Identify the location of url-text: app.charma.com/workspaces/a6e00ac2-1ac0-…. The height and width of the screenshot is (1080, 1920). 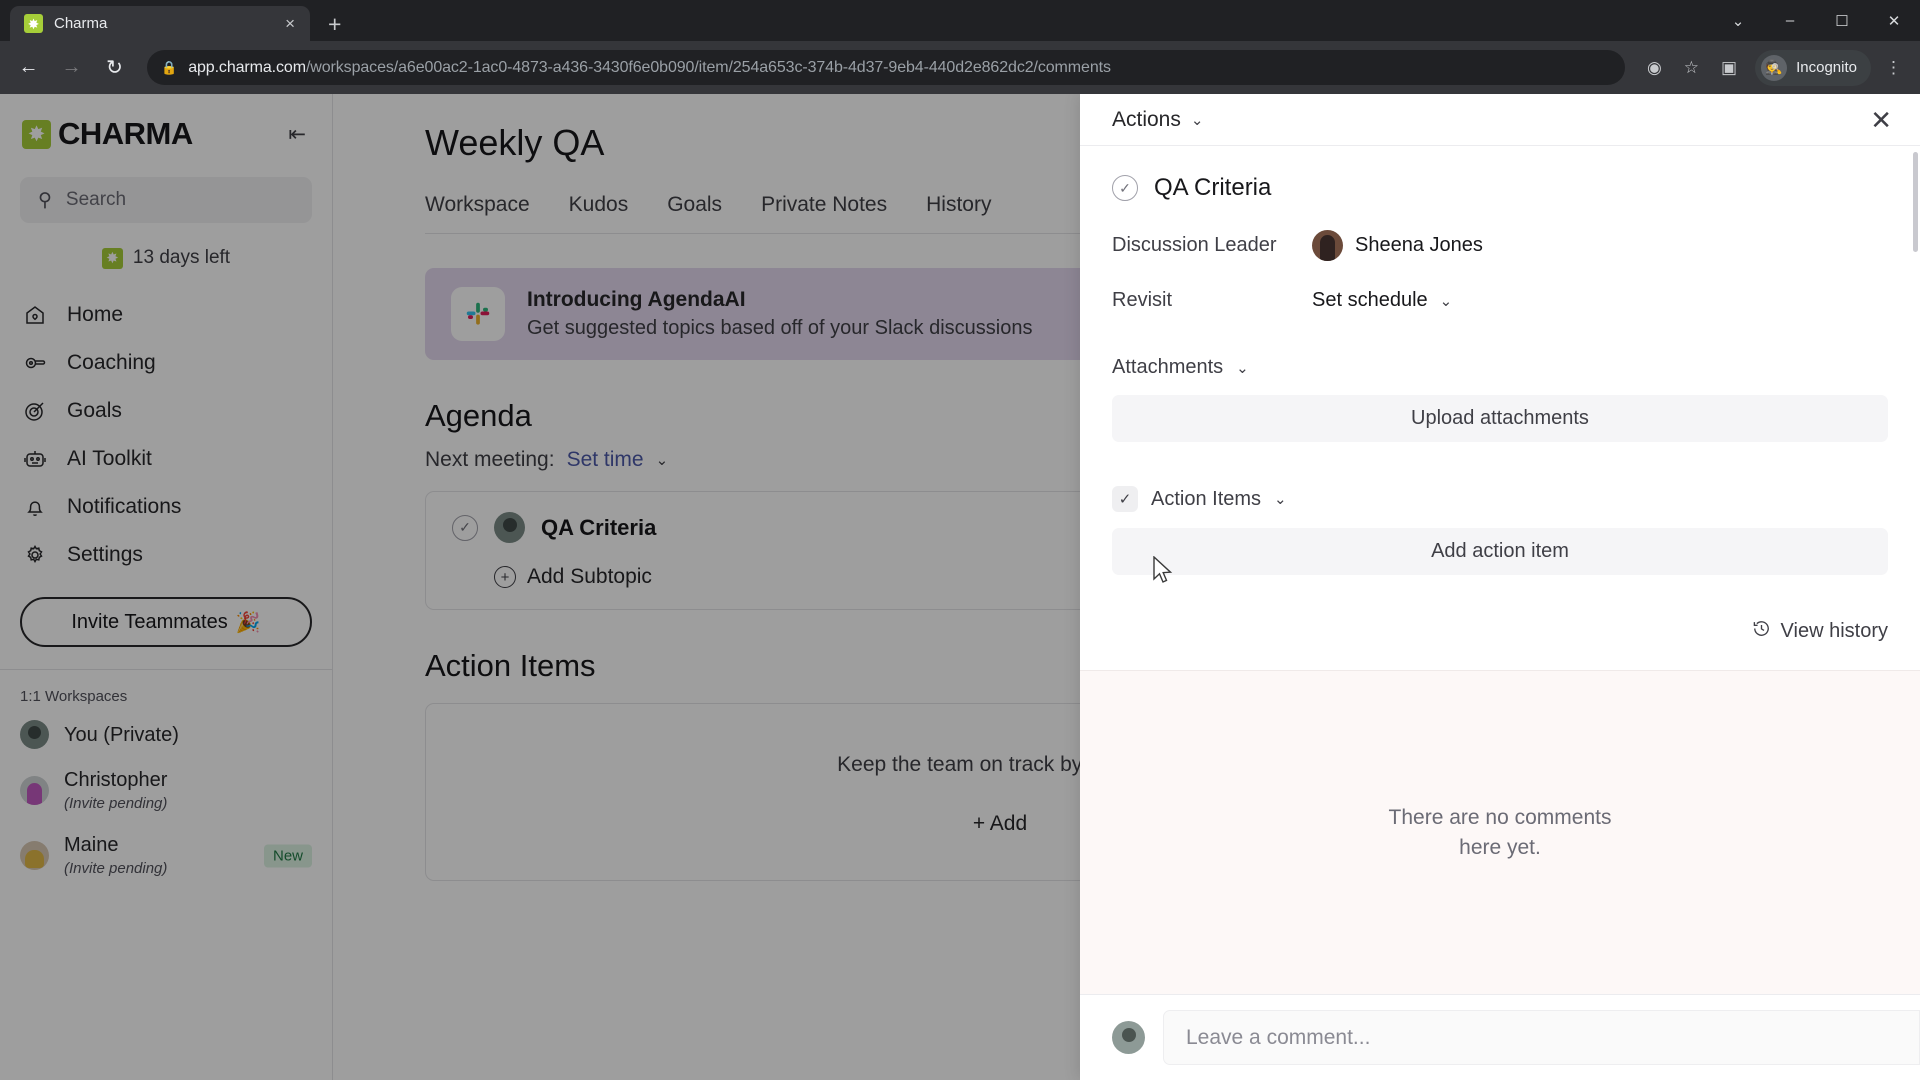
(649, 68).